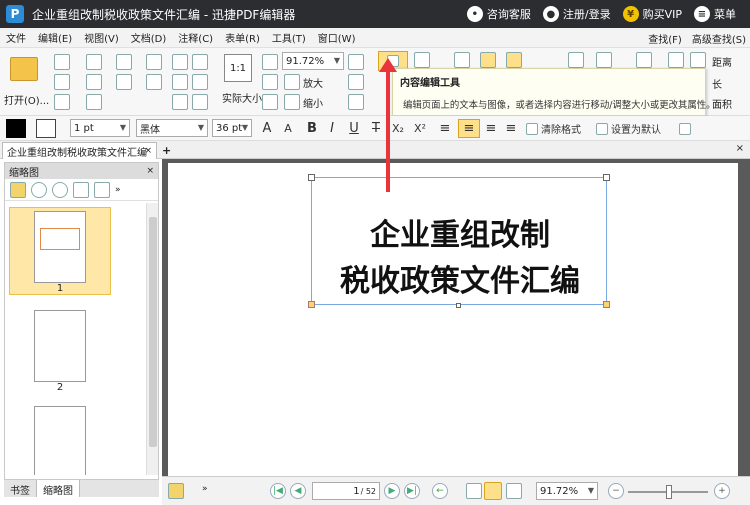 Image resolution: width=750 pixels, height=505 pixels. Describe the element at coordinates (46, 128) in the screenshot. I see `stroke-color-swatch` at that location.